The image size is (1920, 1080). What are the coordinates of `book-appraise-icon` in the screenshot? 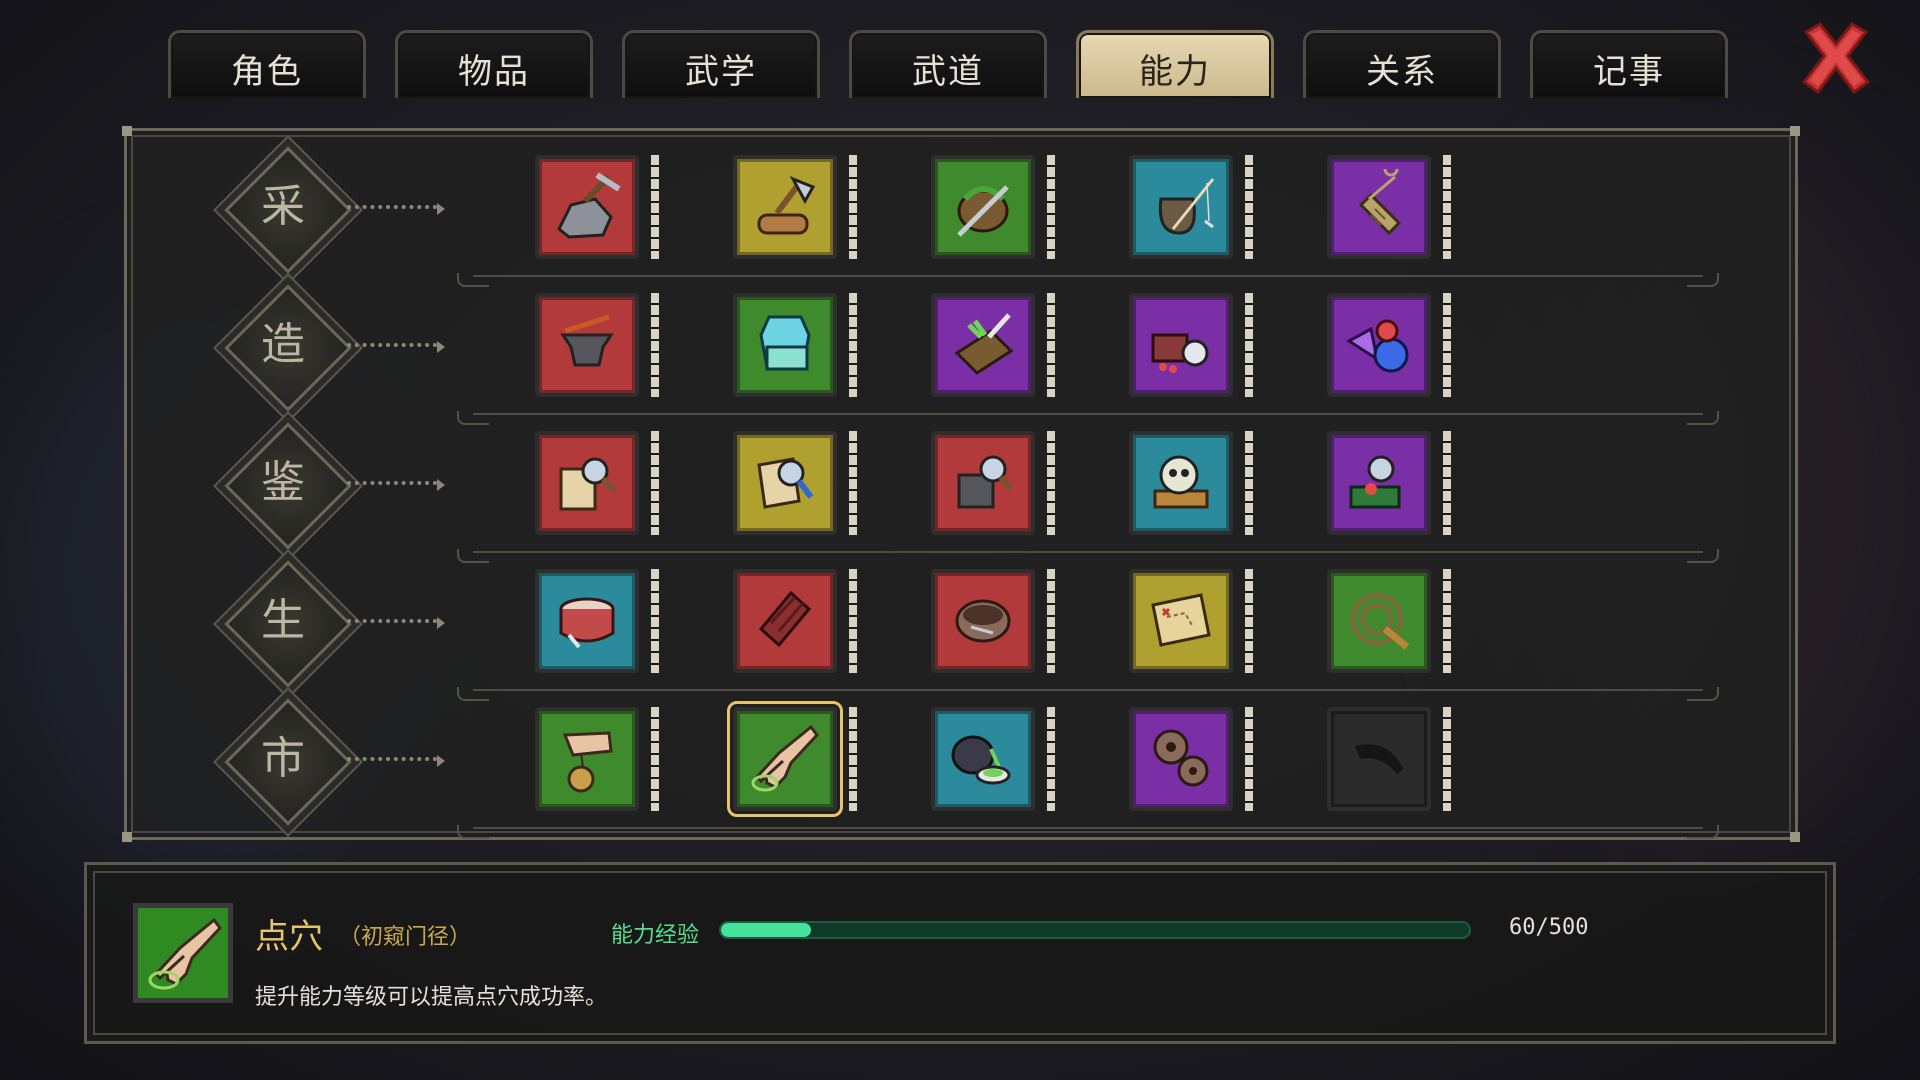 It's located at (785, 483).